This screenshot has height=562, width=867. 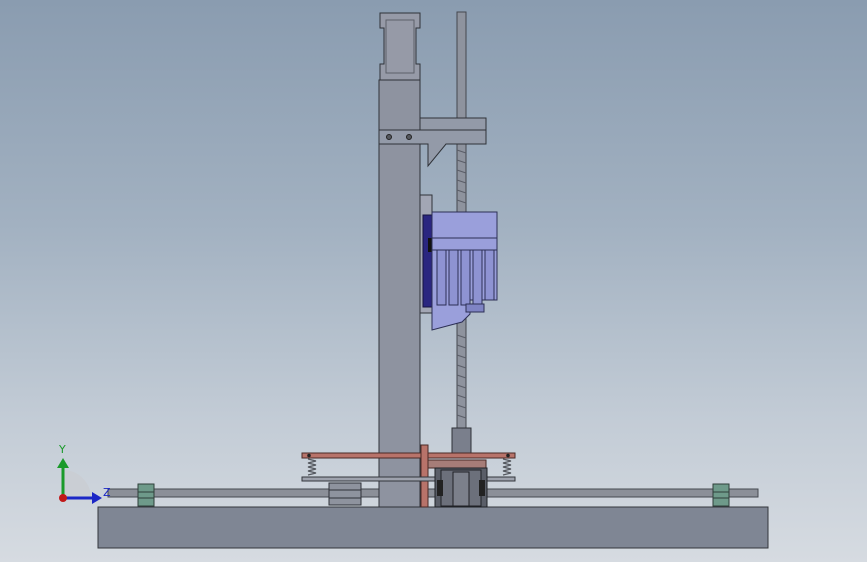 What do you see at coordinates (107, 492) in the screenshot?
I see `triad-z-label: Z` at bounding box center [107, 492].